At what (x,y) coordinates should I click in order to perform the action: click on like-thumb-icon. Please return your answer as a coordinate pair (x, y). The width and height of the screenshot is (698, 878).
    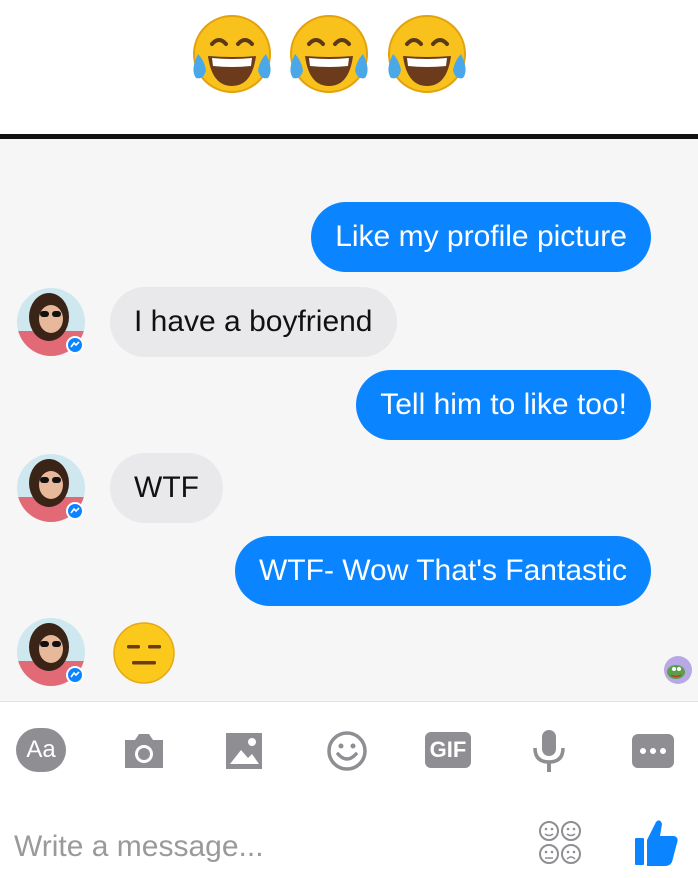
    Looking at the image, I should click on (656, 842).